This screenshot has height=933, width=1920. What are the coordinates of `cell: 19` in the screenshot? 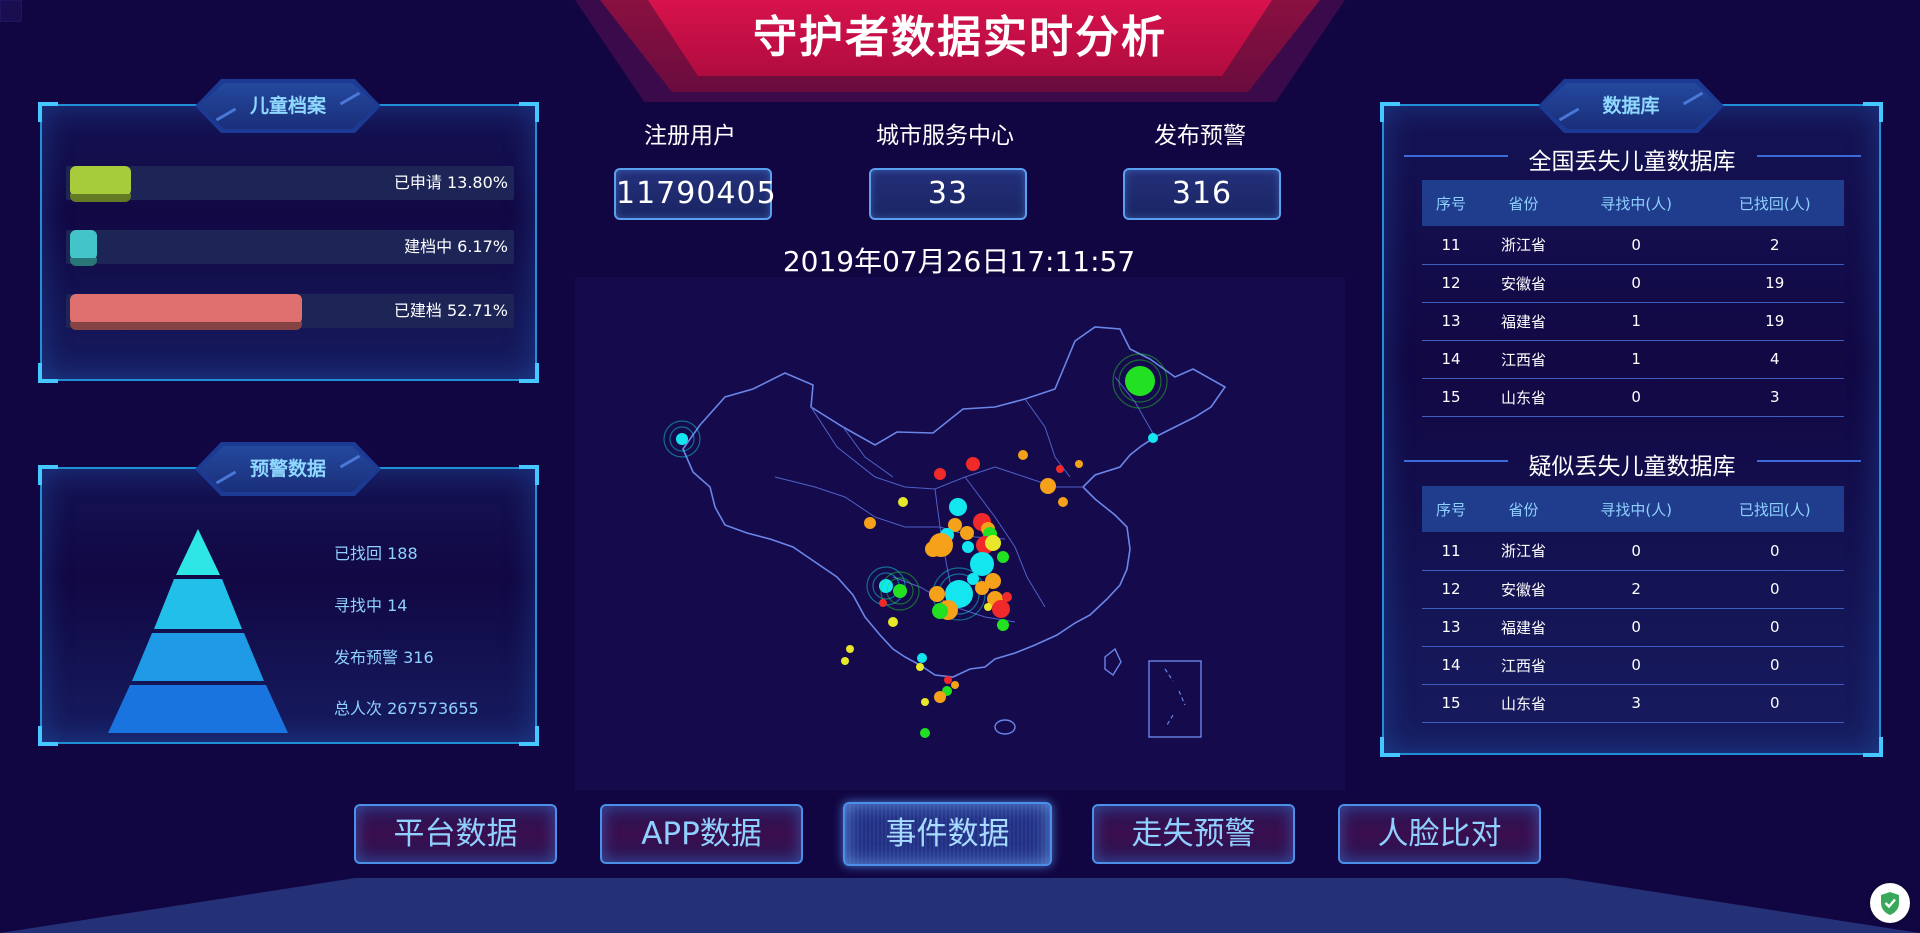 It's located at (1774, 283).